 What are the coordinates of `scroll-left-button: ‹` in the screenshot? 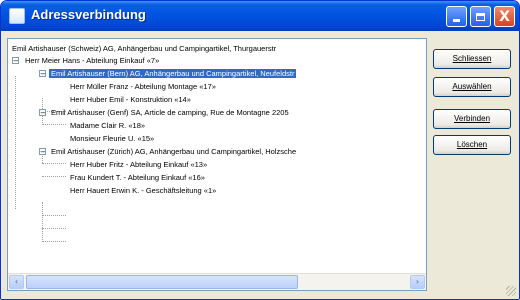 It's located at (16, 282).